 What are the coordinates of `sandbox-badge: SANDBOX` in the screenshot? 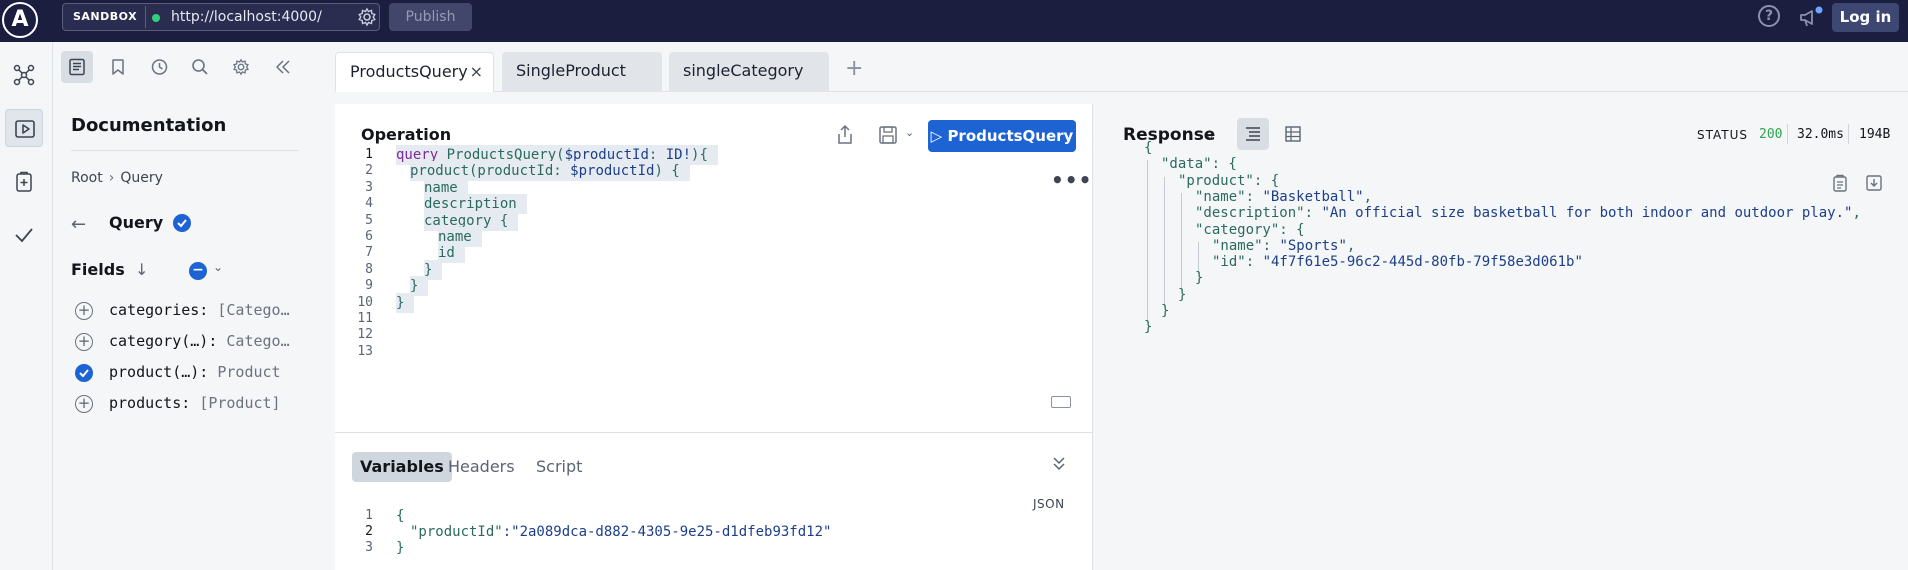 It's located at (106, 17).